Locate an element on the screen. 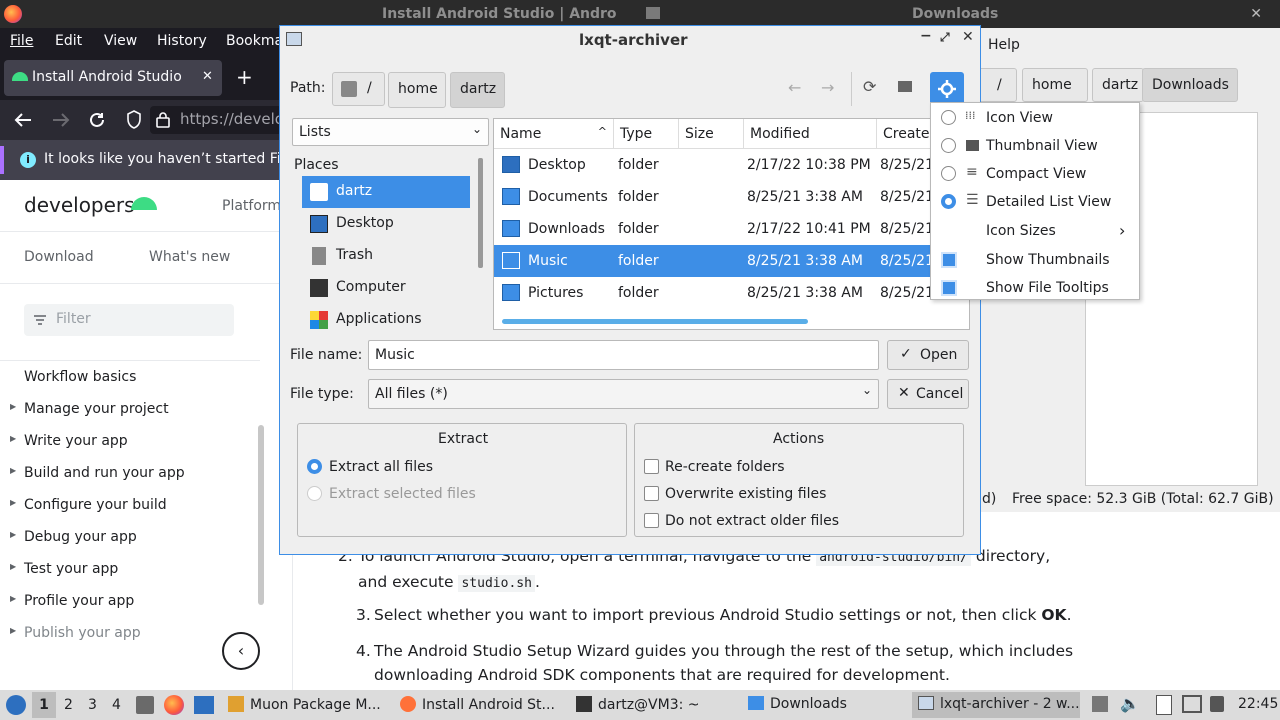 The image size is (1280, 720). forward-arrow-icon: → is located at coordinates (827, 87).